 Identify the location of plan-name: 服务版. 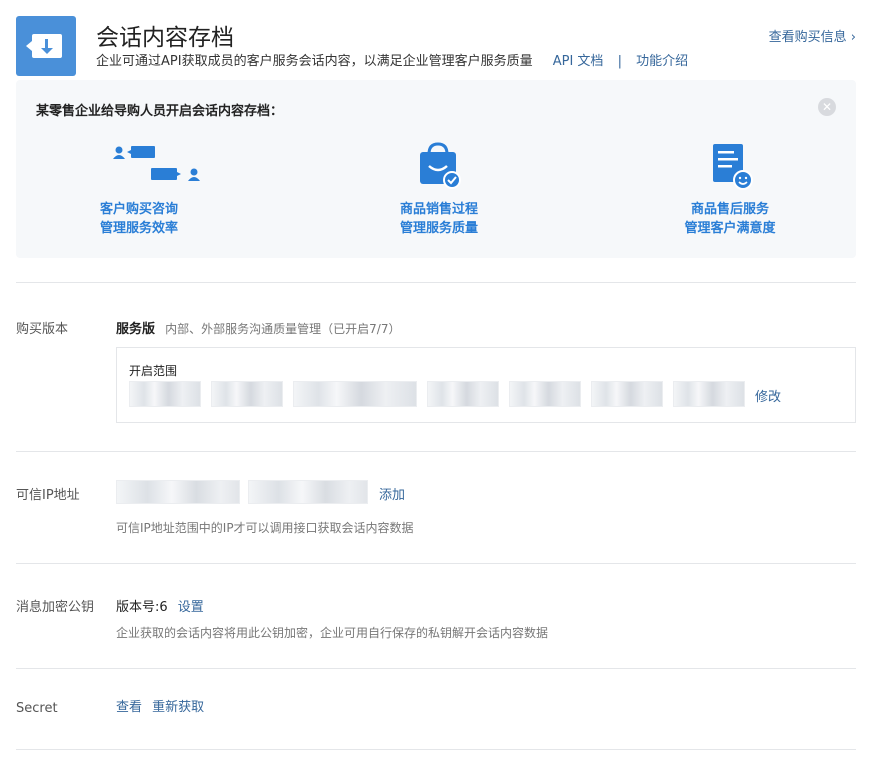
(136, 329).